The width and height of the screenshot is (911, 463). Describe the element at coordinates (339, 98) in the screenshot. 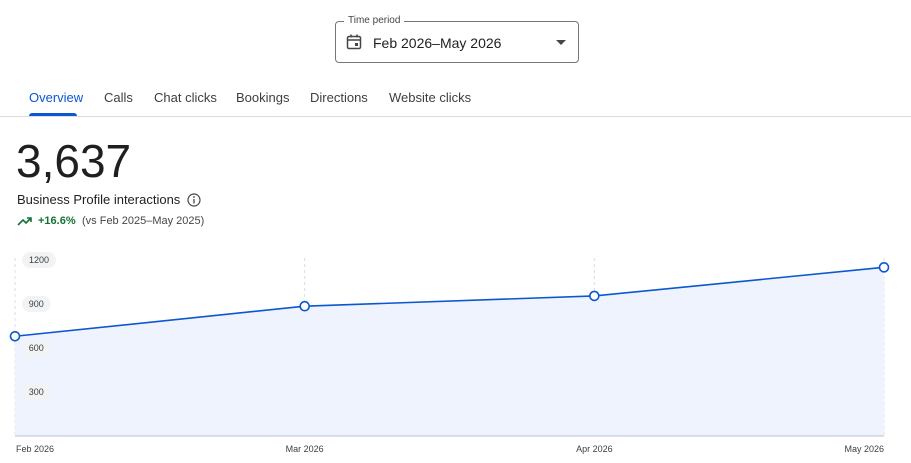

I see `tab-directions: Directions` at that location.